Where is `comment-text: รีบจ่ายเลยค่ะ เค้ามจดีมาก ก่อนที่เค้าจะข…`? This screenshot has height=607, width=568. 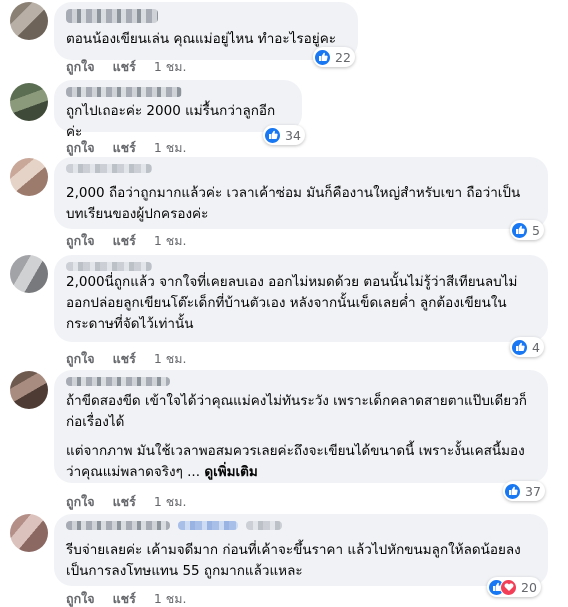 comment-text: รีบจ่ายเลยค่ะ เค้ามจดีมาก ก่อนที่เค้าจะข… is located at coordinates (293, 560).